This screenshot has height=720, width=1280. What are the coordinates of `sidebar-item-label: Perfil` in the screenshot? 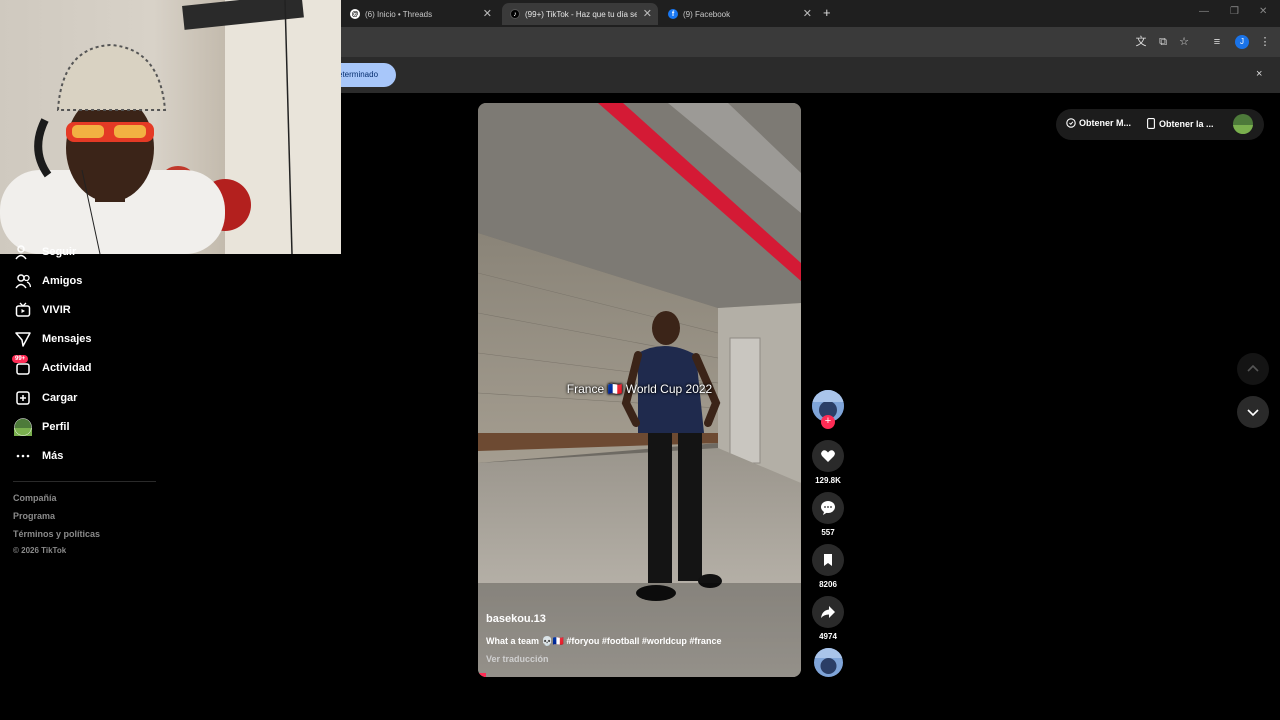 It's located at (56, 427).